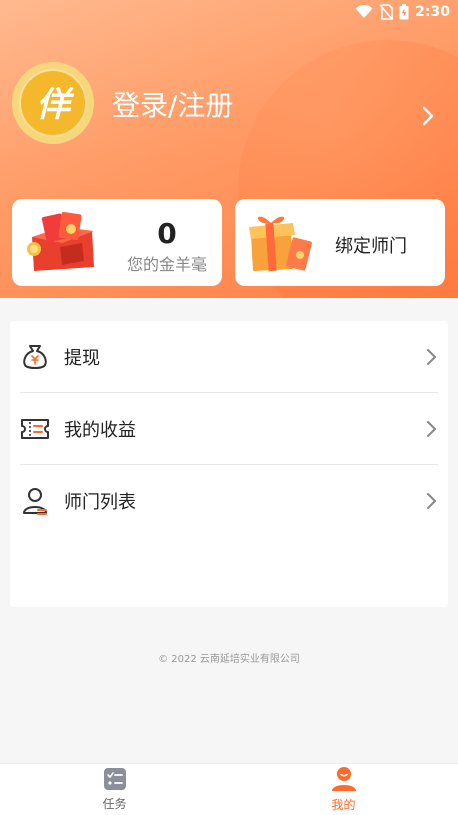  What do you see at coordinates (229, 659) in the screenshot?
I see `copyright-text: © 2022 云南延培实业有限公司` at bounding box center [229, 659].